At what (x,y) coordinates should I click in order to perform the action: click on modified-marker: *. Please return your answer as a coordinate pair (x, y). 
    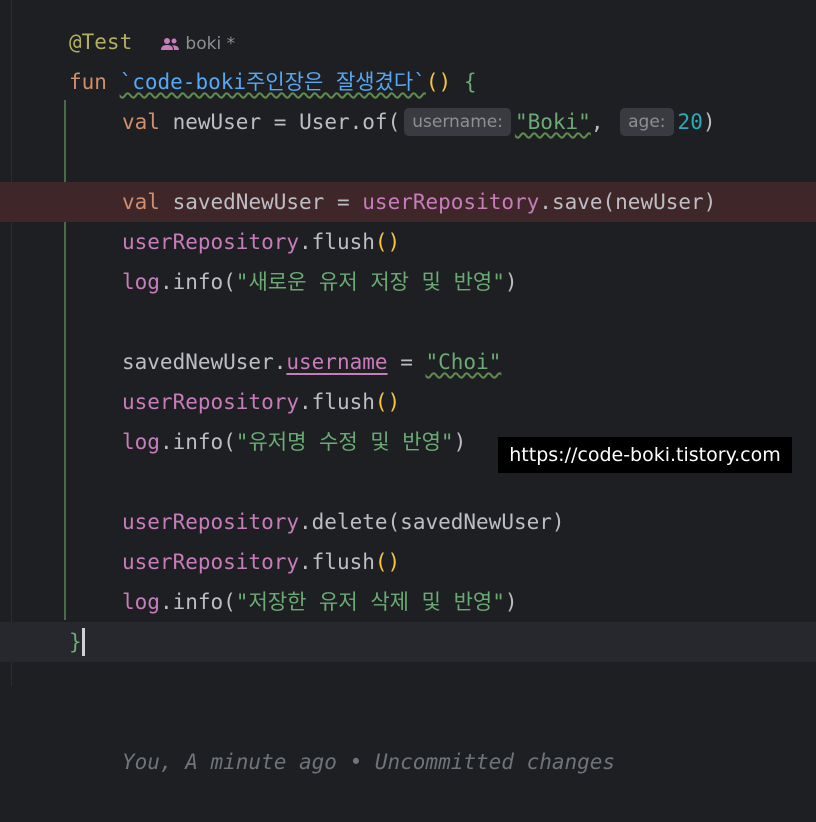
    Looking at the image, I should click on (231, 44).